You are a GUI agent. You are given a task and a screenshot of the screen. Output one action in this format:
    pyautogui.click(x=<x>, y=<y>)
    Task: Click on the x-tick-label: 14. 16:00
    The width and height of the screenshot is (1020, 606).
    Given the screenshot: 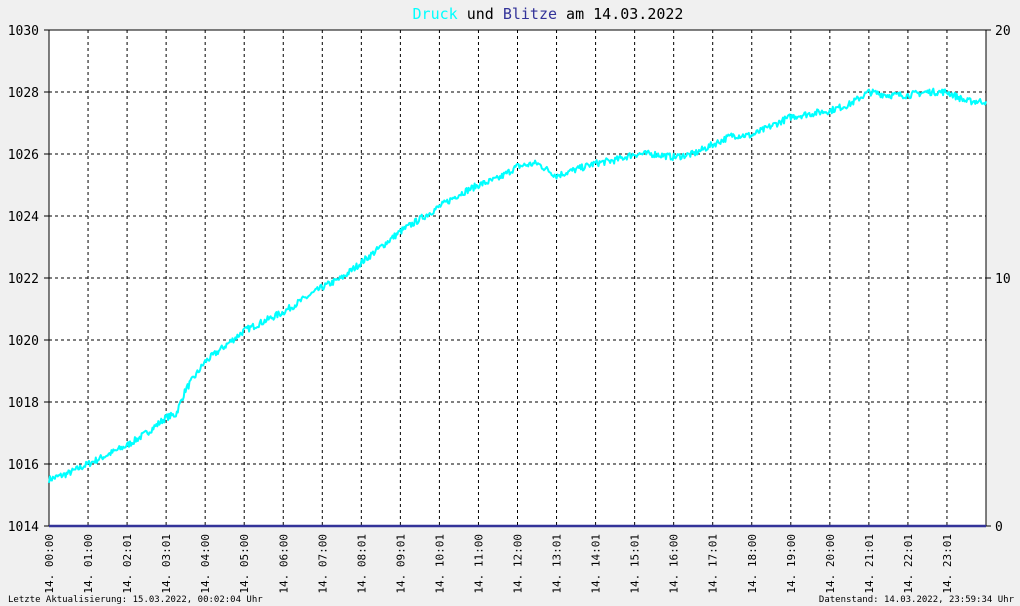 What is the action you would take?
    pyautogui.click(x=674, y=564)
    